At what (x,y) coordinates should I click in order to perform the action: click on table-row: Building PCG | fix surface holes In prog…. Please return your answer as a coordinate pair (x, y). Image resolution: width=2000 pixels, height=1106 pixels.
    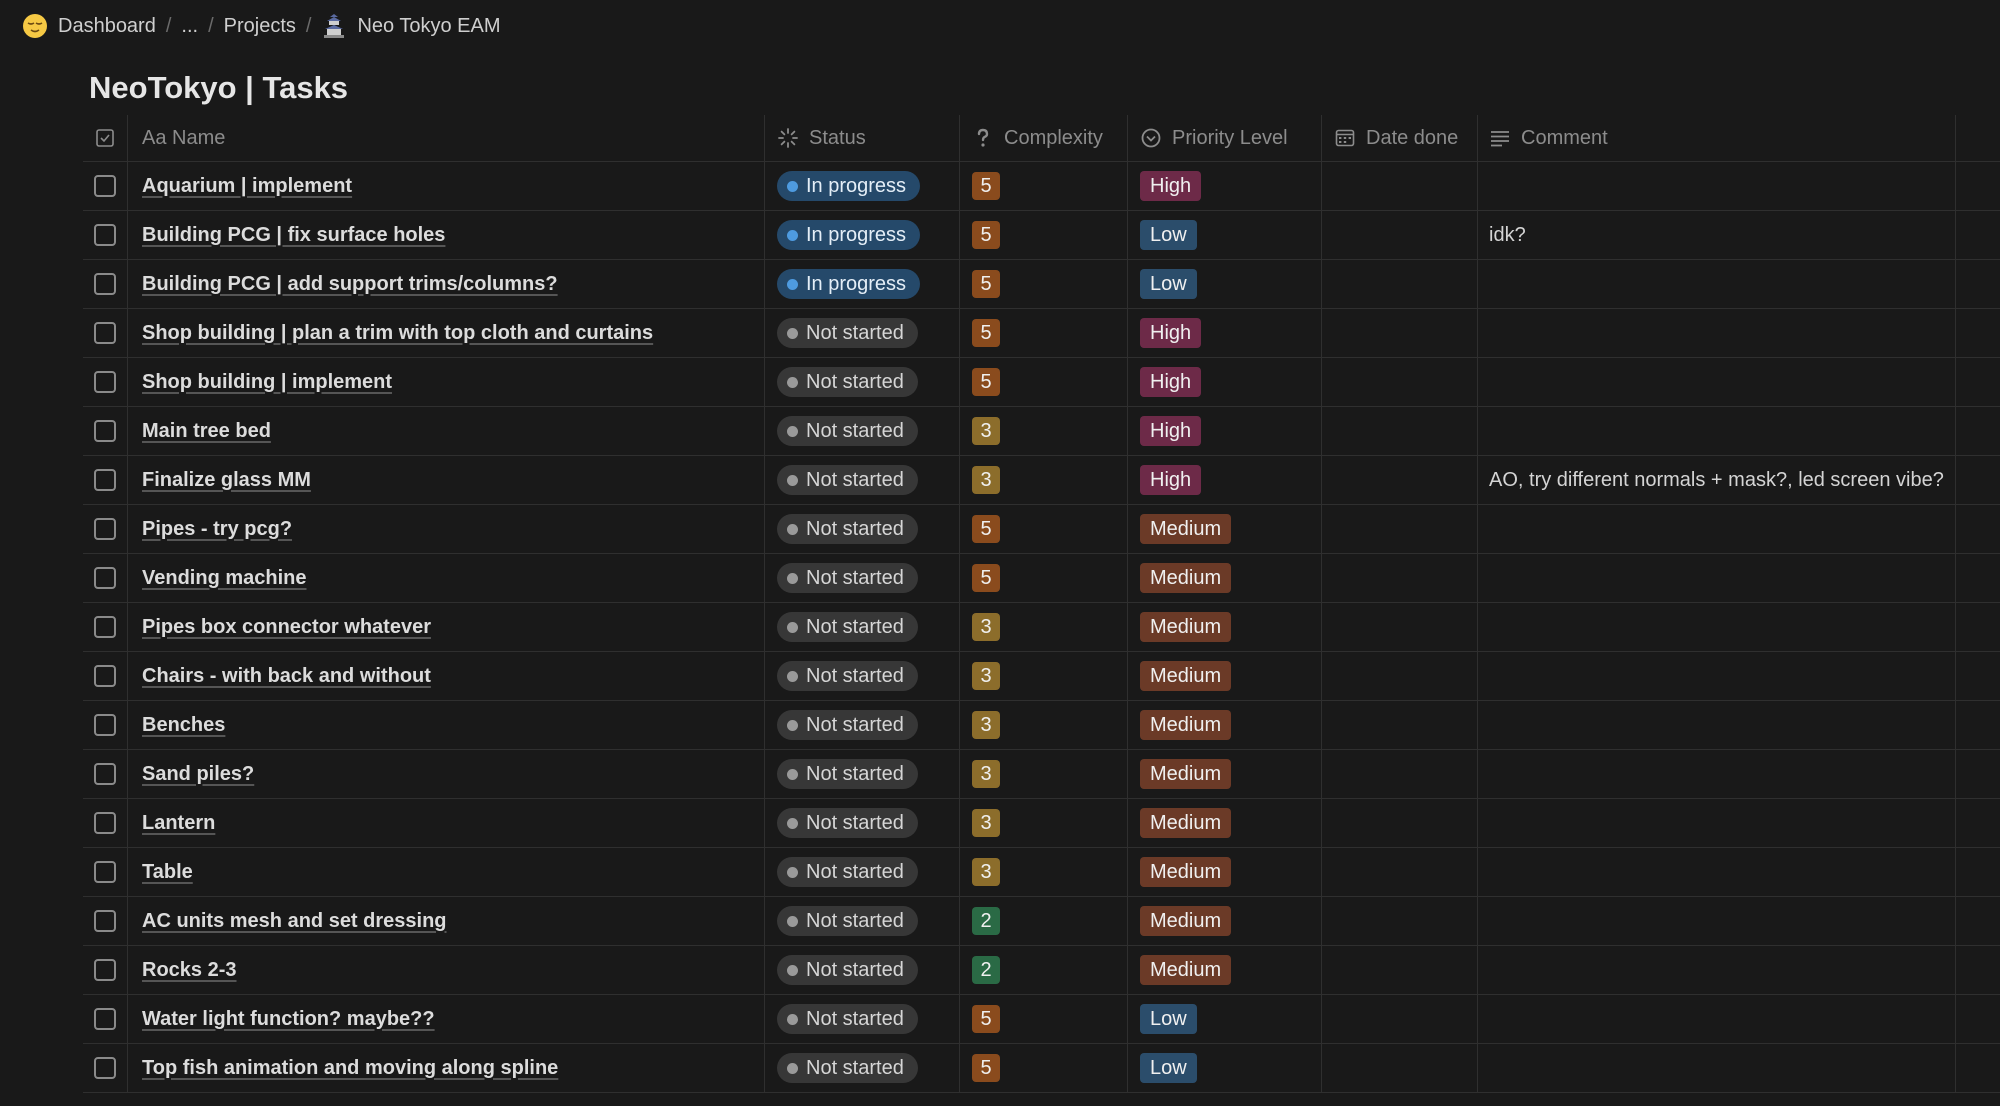
    Looking at the image, I should click on (1041, 235).